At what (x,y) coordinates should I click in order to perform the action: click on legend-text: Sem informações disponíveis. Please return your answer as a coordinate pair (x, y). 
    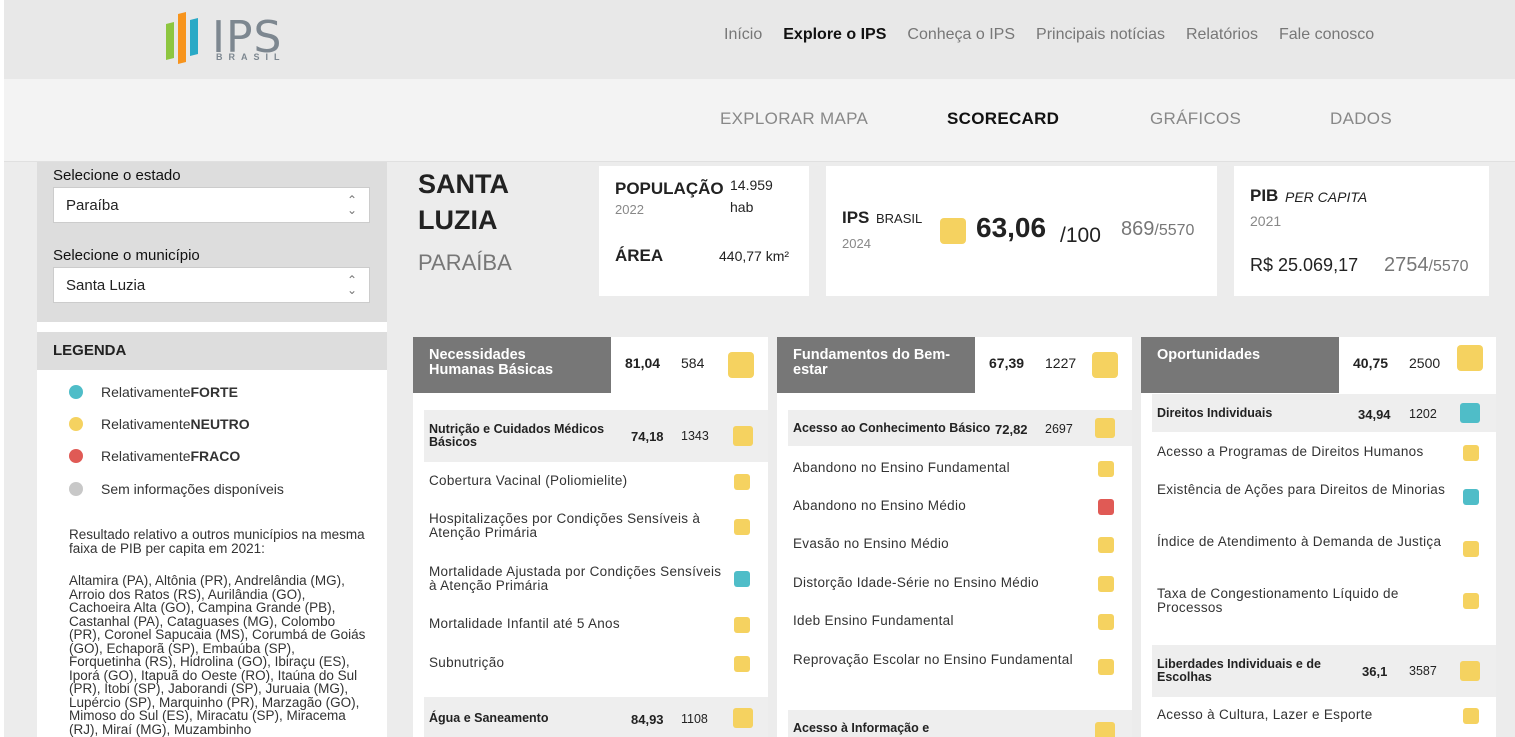
    Looking at the image, I should click on (192, 489).